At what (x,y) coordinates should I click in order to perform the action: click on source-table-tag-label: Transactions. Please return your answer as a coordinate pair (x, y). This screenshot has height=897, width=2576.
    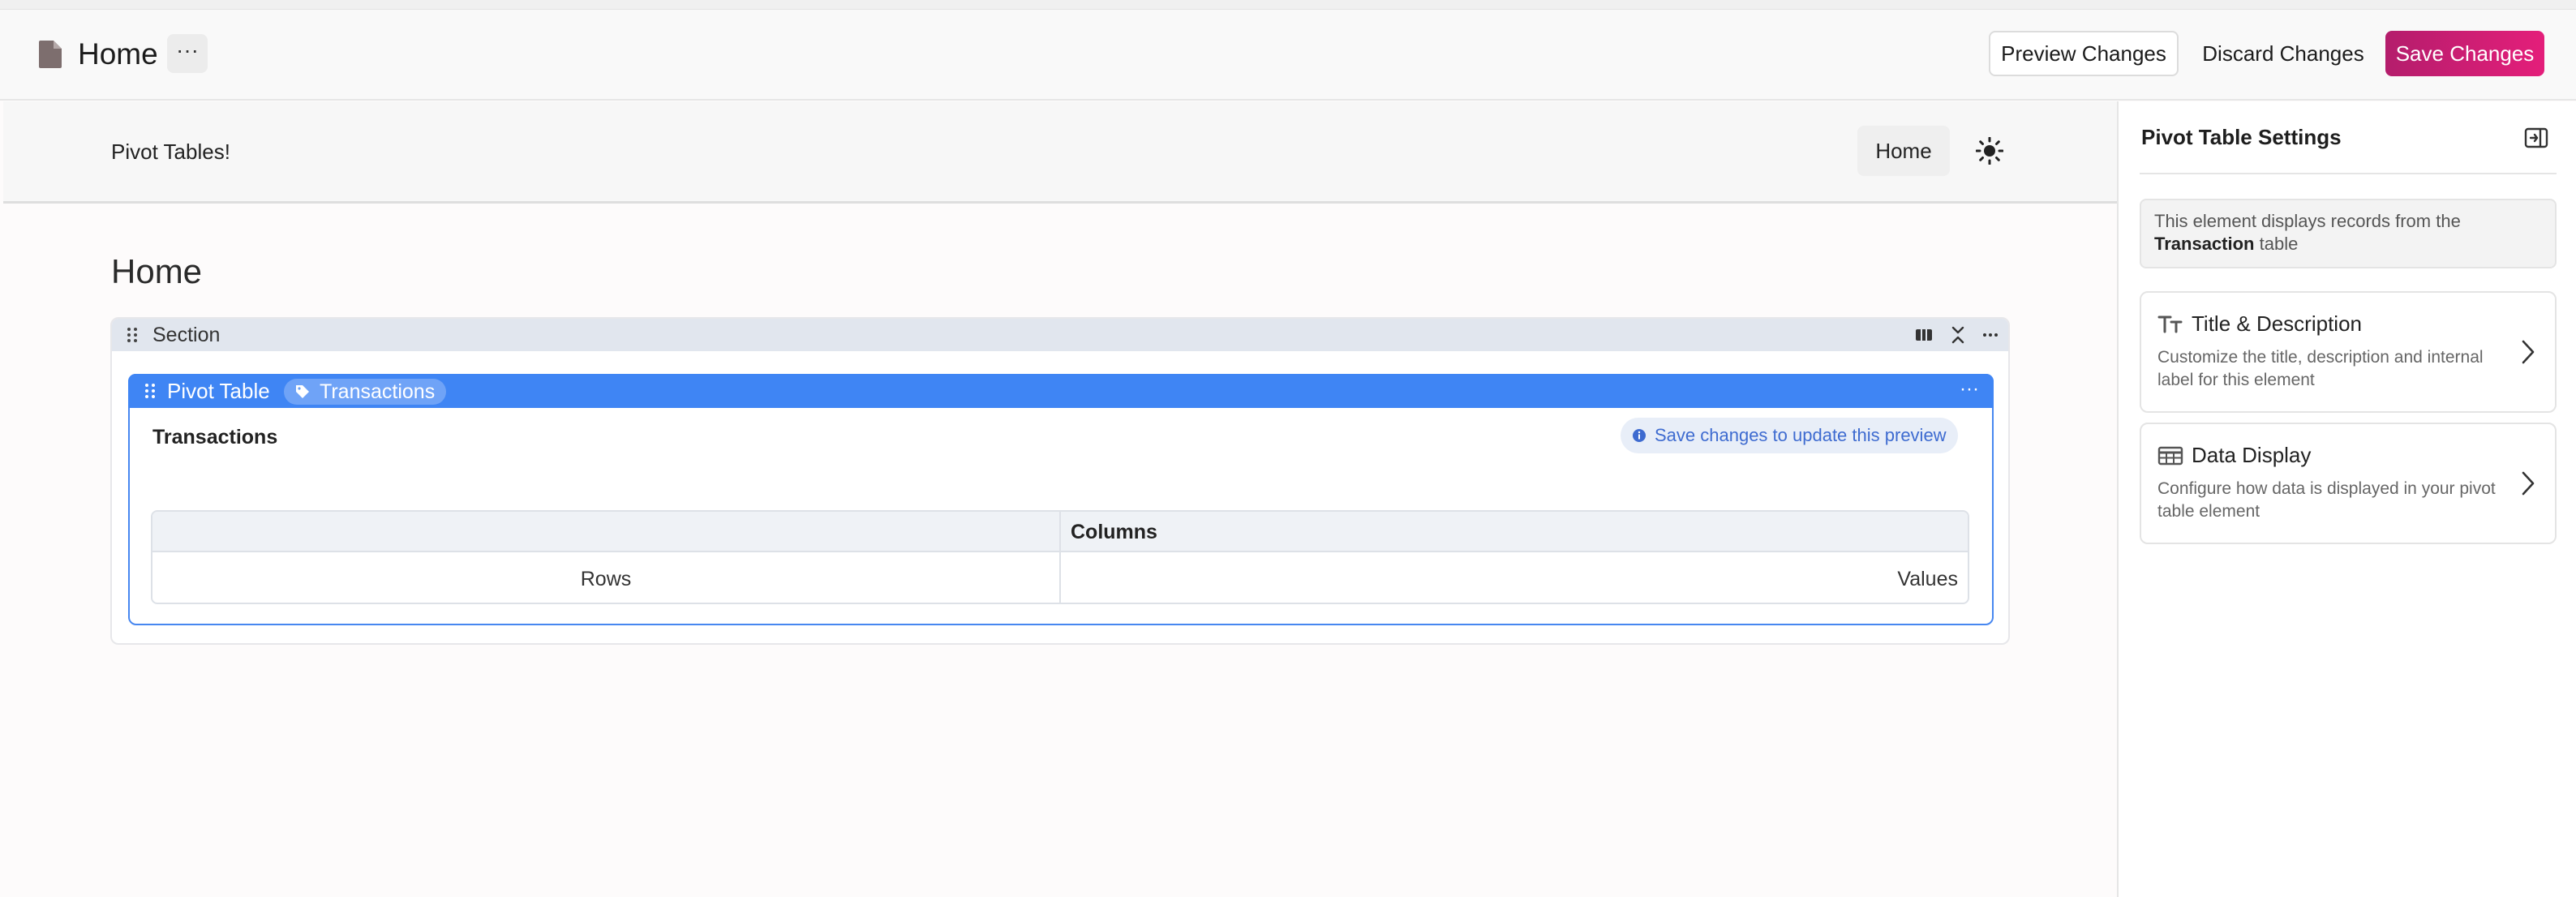
    Looking at the image, I should click on (378, 391).